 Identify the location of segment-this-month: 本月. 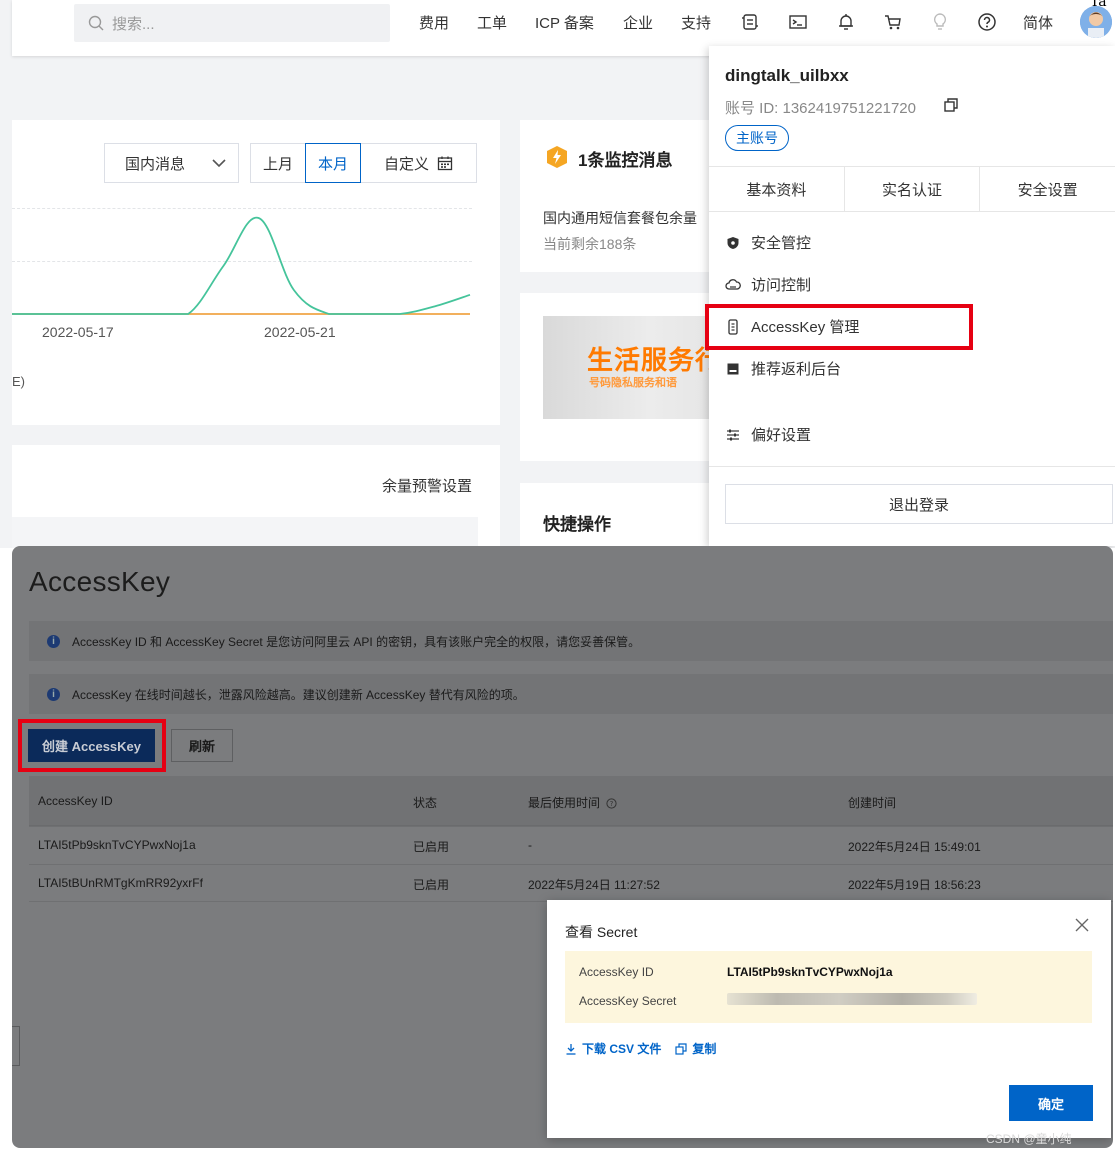
(333, 163).